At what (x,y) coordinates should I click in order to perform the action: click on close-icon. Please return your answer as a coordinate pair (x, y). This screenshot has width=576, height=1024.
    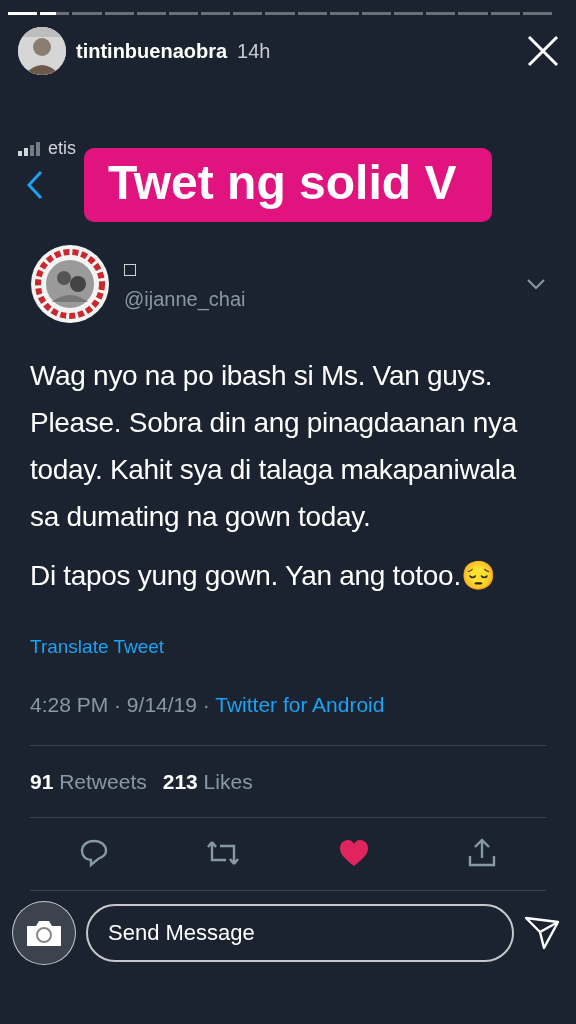
    Looking at the image, I should click on (543, 51).